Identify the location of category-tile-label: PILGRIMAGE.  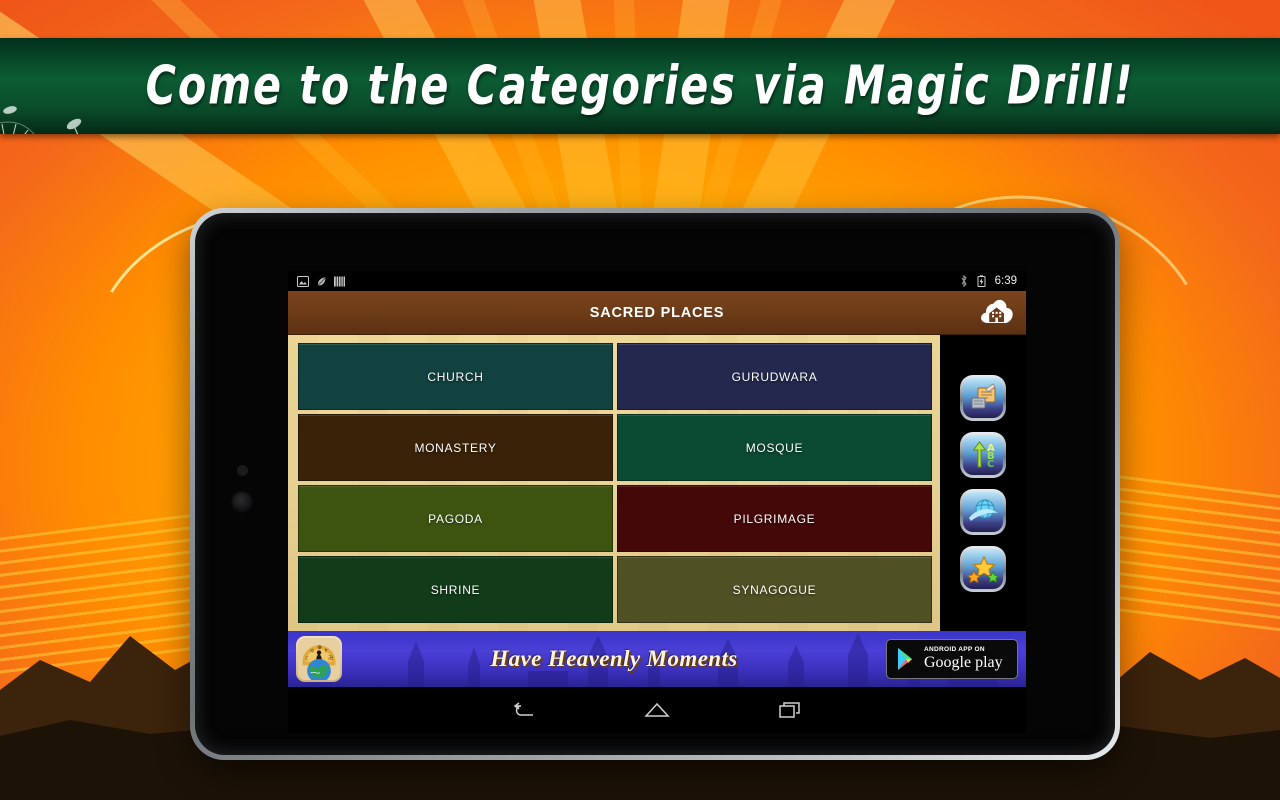
(774, 518).